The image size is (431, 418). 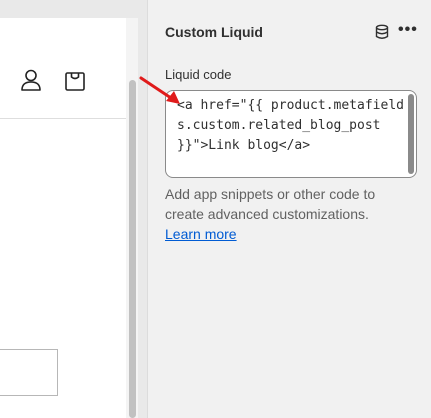 What do you see at coordinates (214, 32) in the screenshot?
I see `panel-title: Custom Liquid` at bounding box center [214, 32].